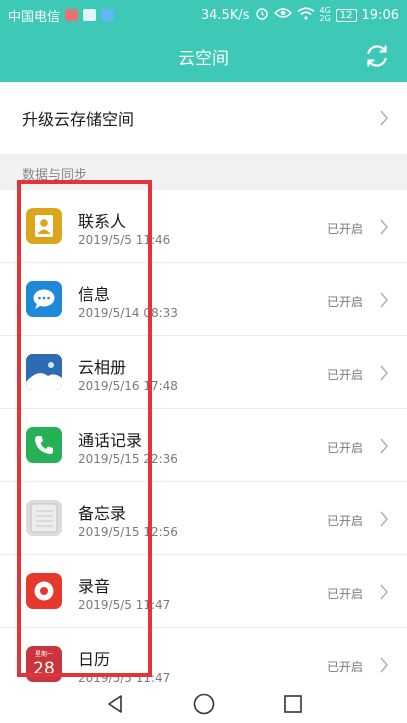 The width and height of the screenshot is (407, 723). Describe the element at coordinates (94, 586) in the screenshot. I see `list-item-title: 录音` at that location.